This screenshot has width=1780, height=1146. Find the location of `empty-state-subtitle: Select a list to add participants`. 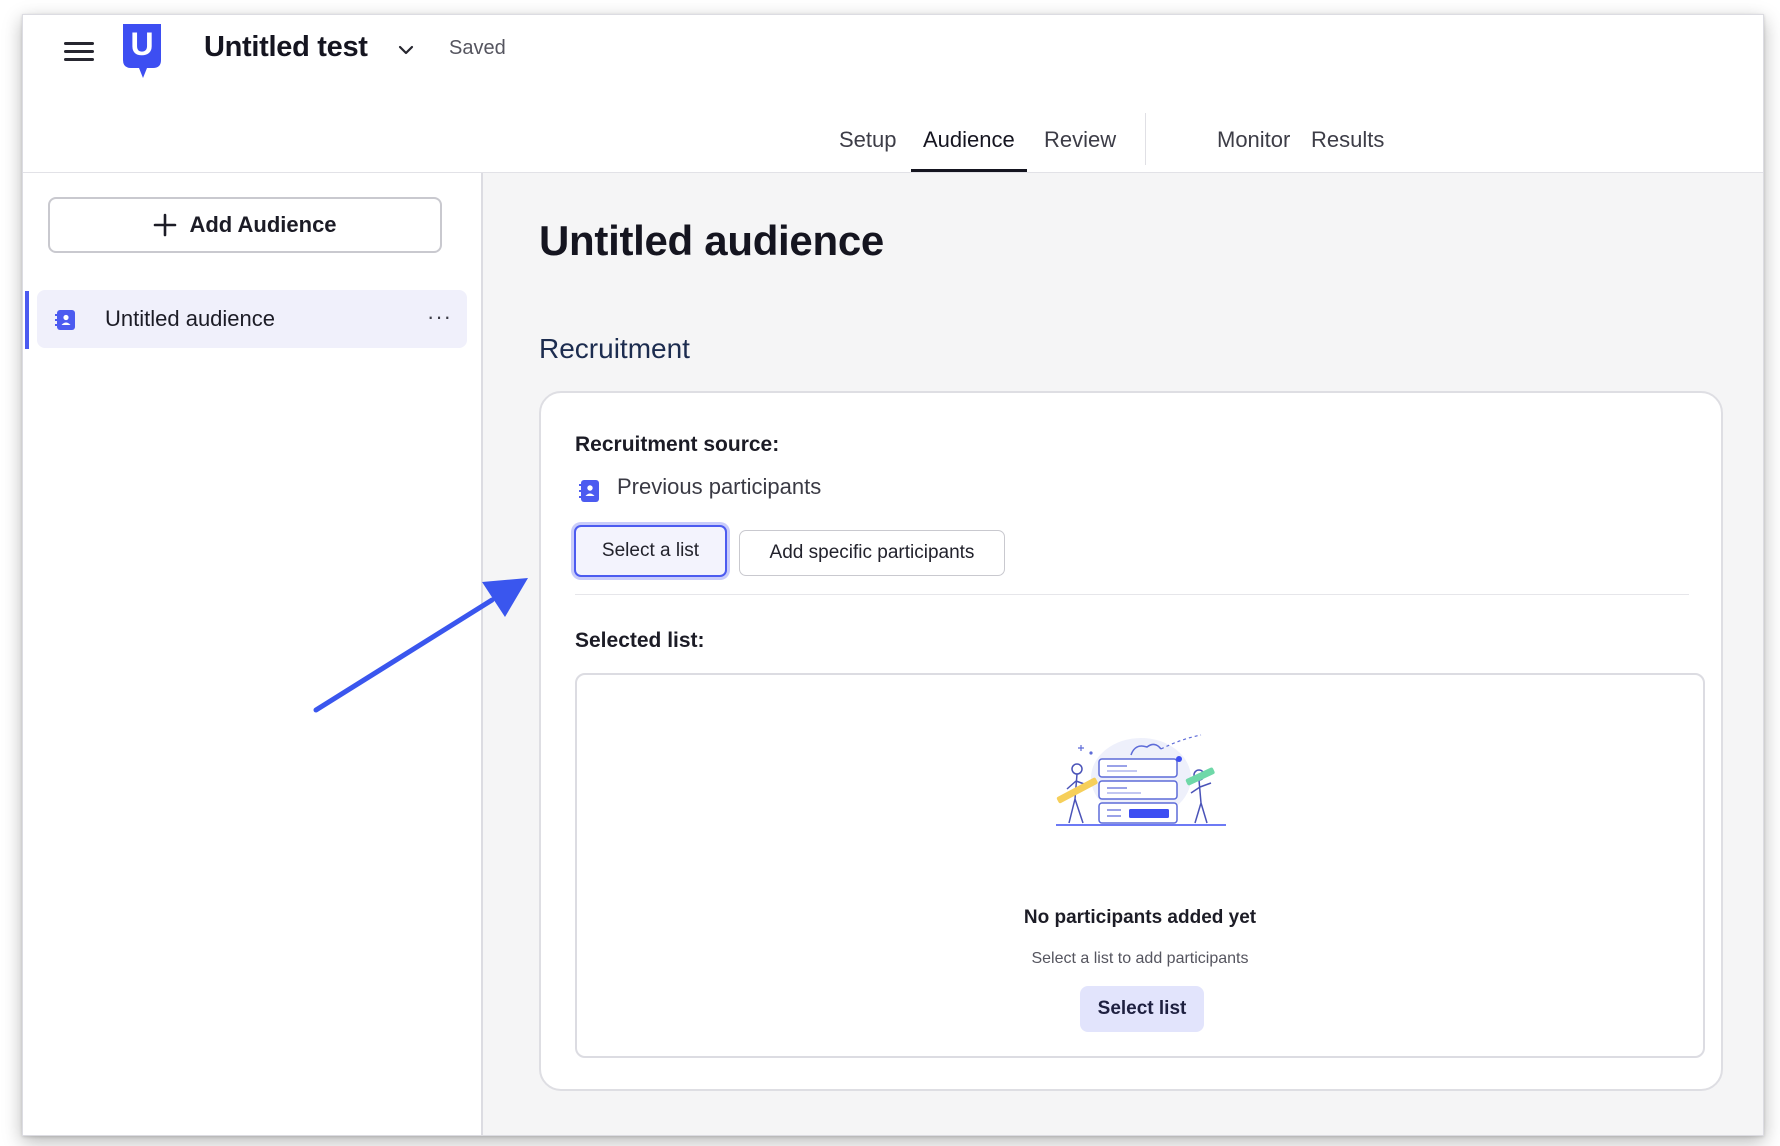

empty-state-subtitle: Select a list to add participants is located at coordinates (1140, 958).